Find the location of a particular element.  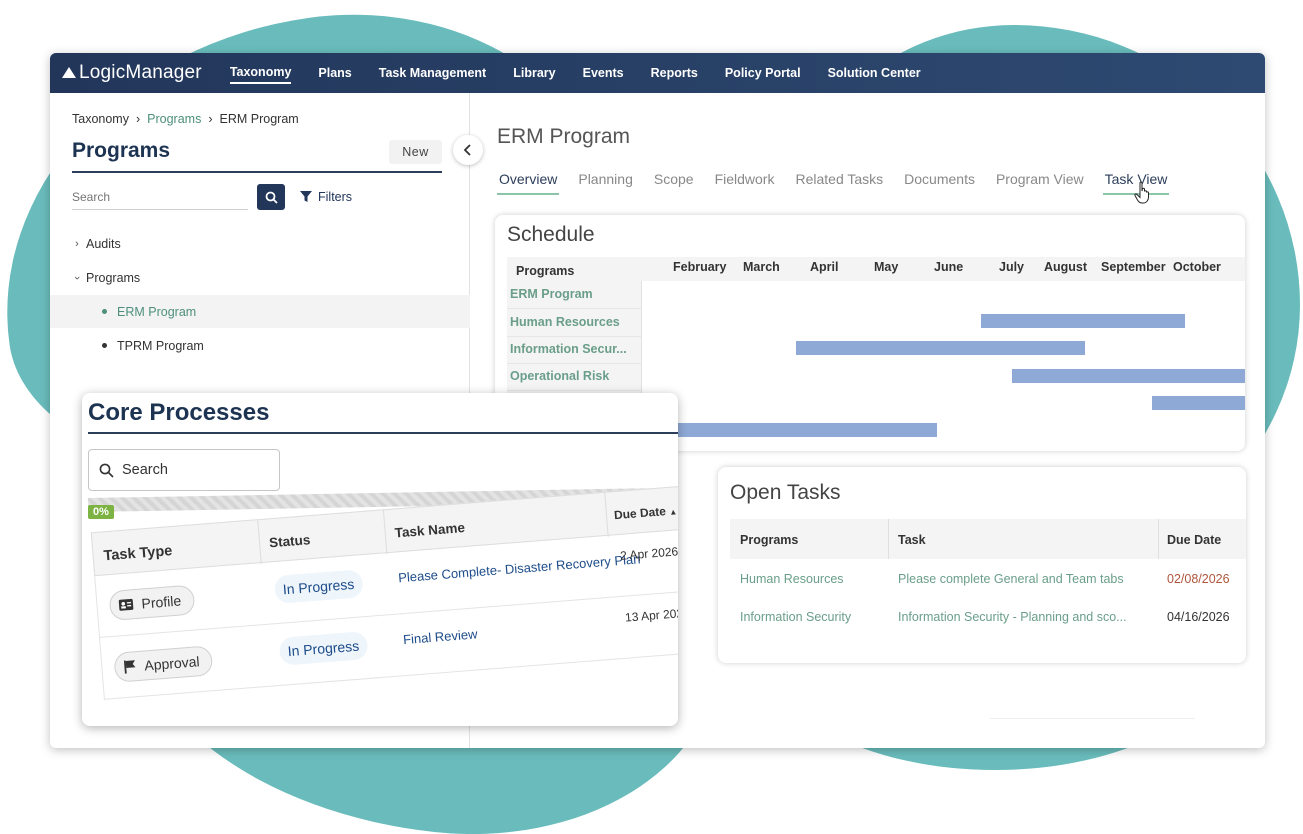

task-program-link: Information Security is located at coordinates (795, 617).